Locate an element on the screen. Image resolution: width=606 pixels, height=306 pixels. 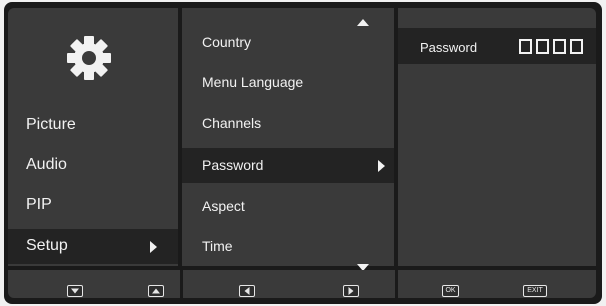
menu-item-audio: Audio is located at coordinates (46, 165).